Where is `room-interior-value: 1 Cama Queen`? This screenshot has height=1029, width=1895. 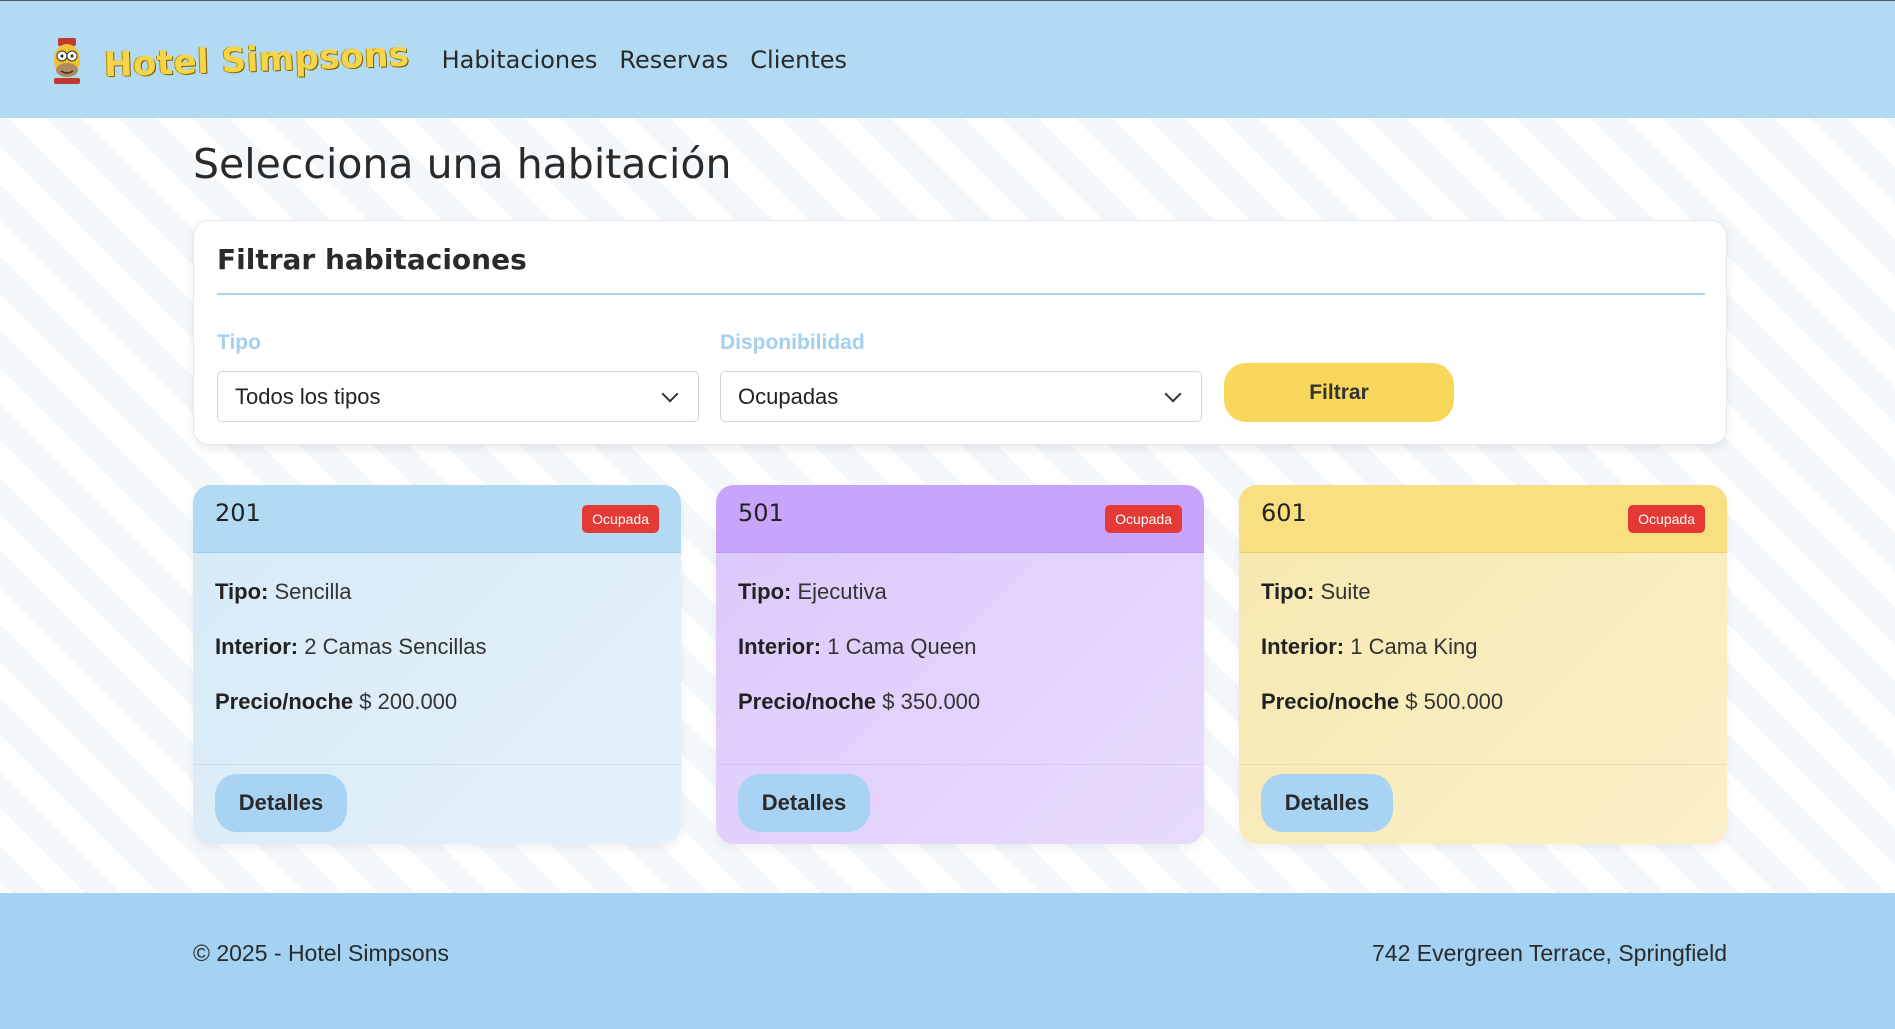
room-interior-value: 1 Cama Queen is located at coordinates (902, 646).